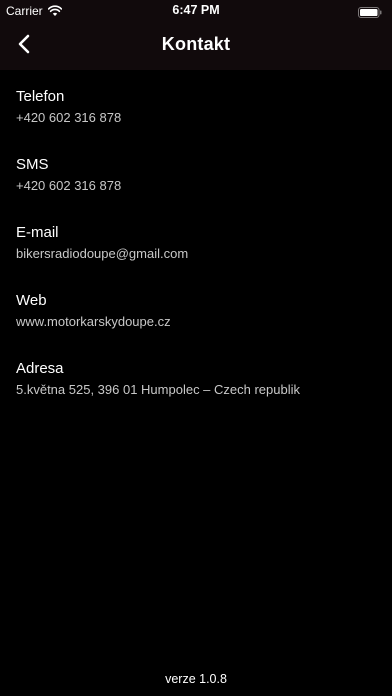 This screenshot has width=392, height=696. What do you see at coordinates (37, 232) in the screenshot?
I see `contact-label: E-mail` at bounding box center [37, 232].